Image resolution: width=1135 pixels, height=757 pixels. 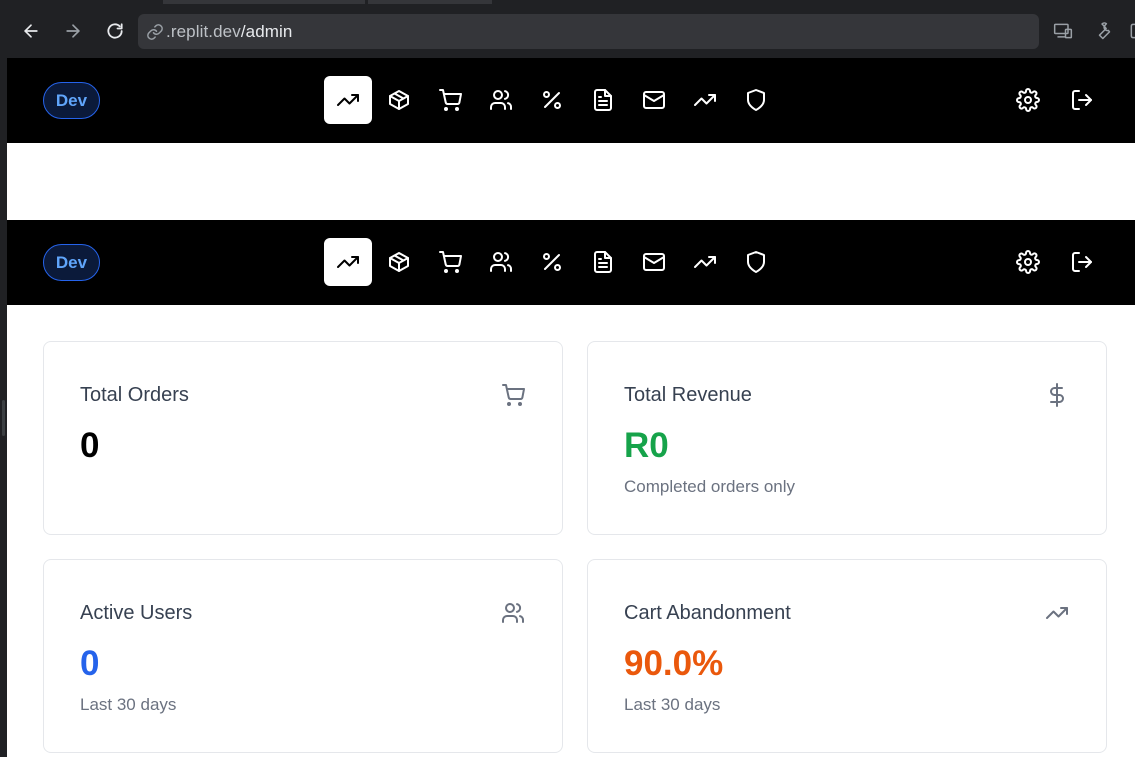 I want to click on devices-icon, so click(x=1063, y=31).